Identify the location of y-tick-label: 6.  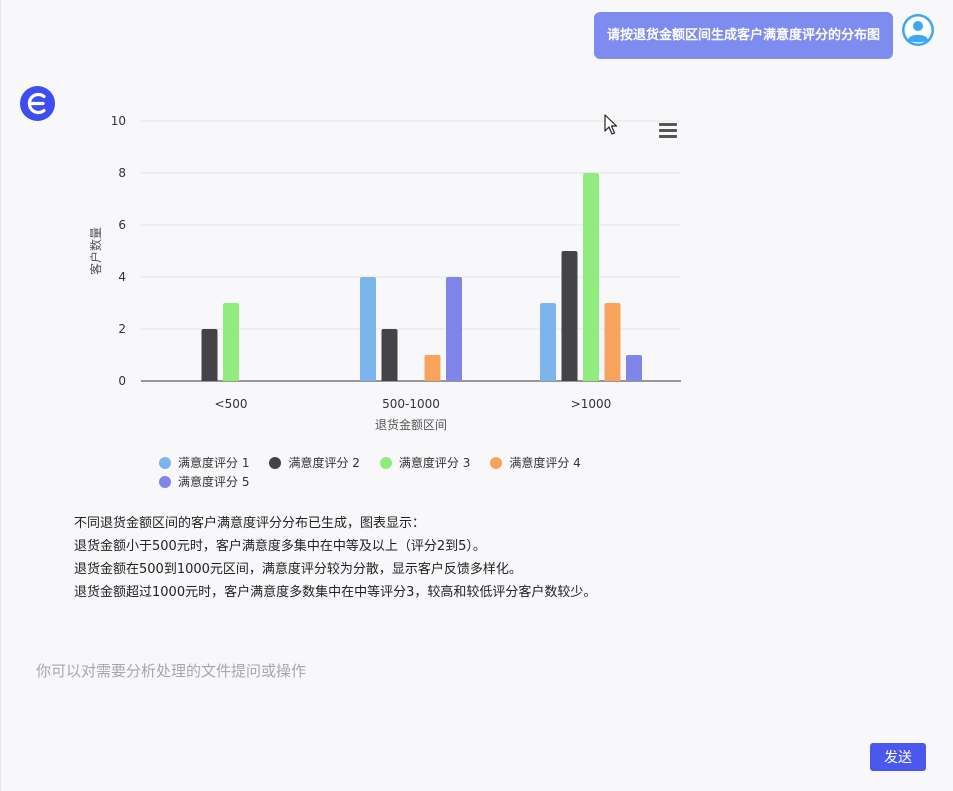
(122, 225).